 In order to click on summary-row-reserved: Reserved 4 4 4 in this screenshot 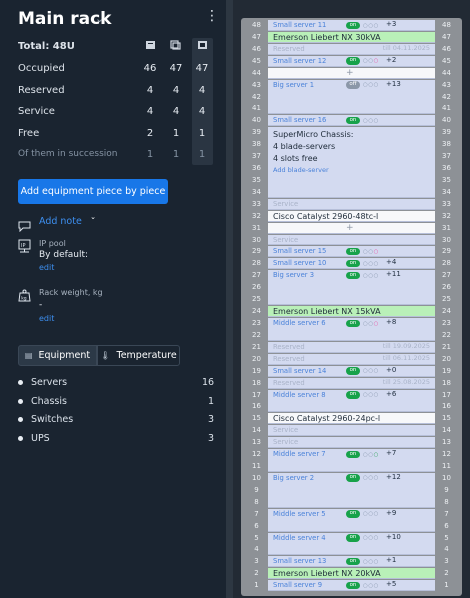, I will do `click(113, 91)`.